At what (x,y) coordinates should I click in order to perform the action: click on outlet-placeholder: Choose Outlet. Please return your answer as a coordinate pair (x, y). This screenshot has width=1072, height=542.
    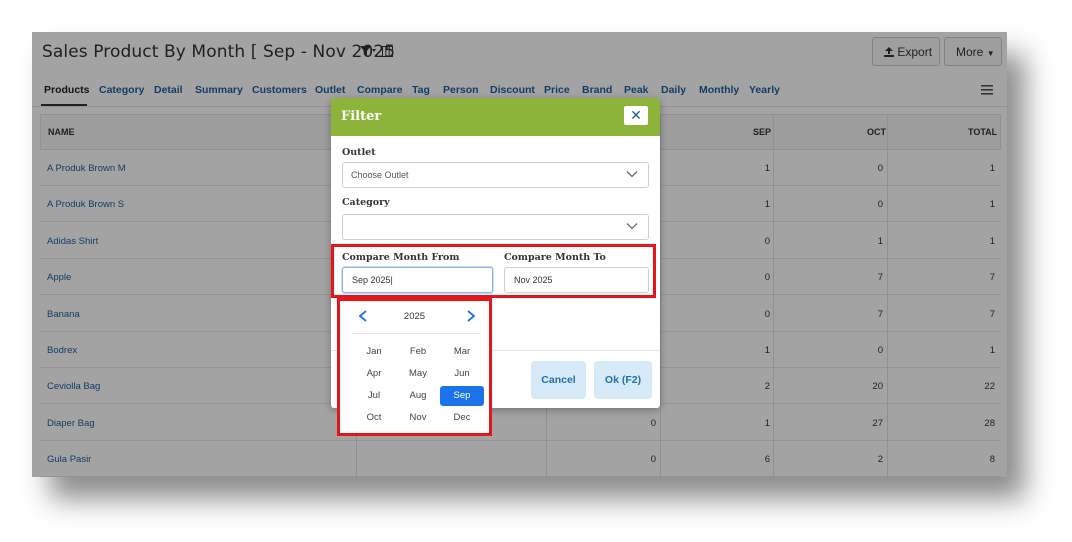
    Looking at the image, I should click on (380, 175).